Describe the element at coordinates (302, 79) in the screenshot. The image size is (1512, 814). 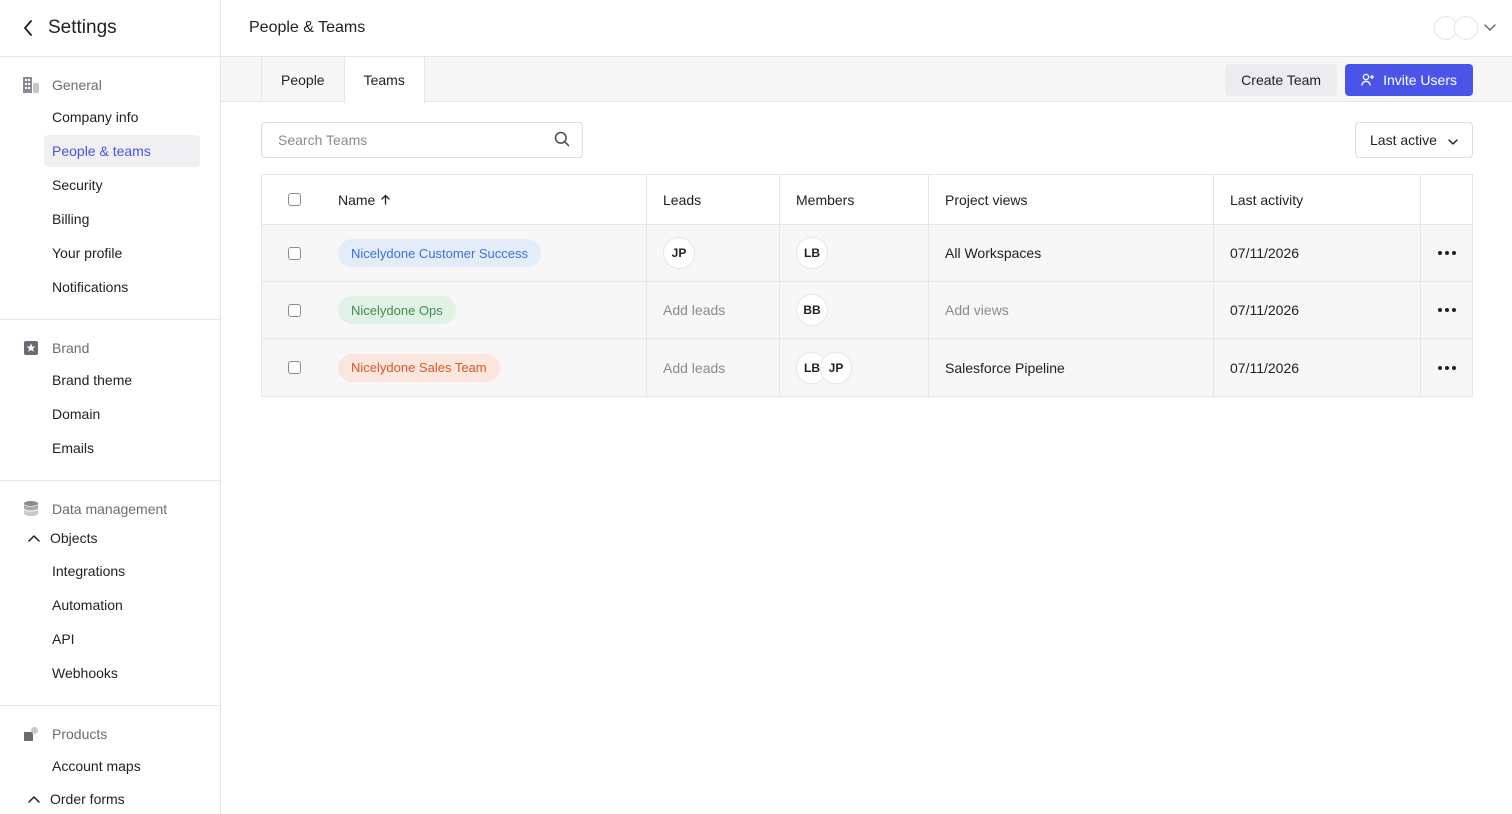
I see `tab-people: People` at that location.